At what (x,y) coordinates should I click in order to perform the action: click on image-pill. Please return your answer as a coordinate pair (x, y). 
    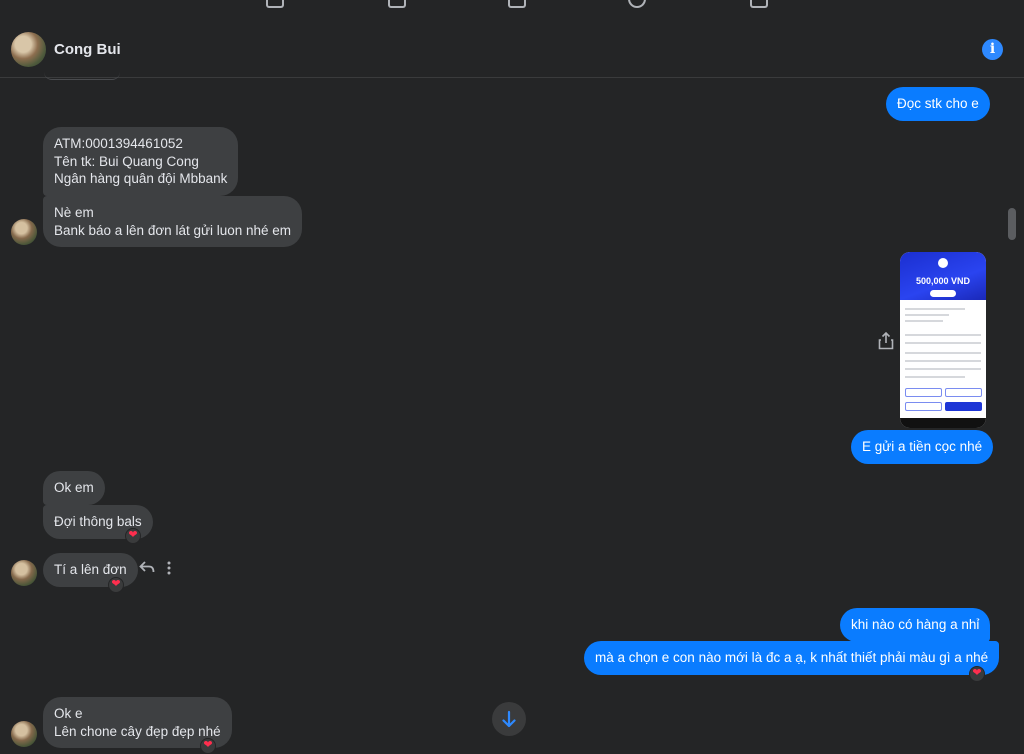
    Looking at the image, I should click on (943, 293).